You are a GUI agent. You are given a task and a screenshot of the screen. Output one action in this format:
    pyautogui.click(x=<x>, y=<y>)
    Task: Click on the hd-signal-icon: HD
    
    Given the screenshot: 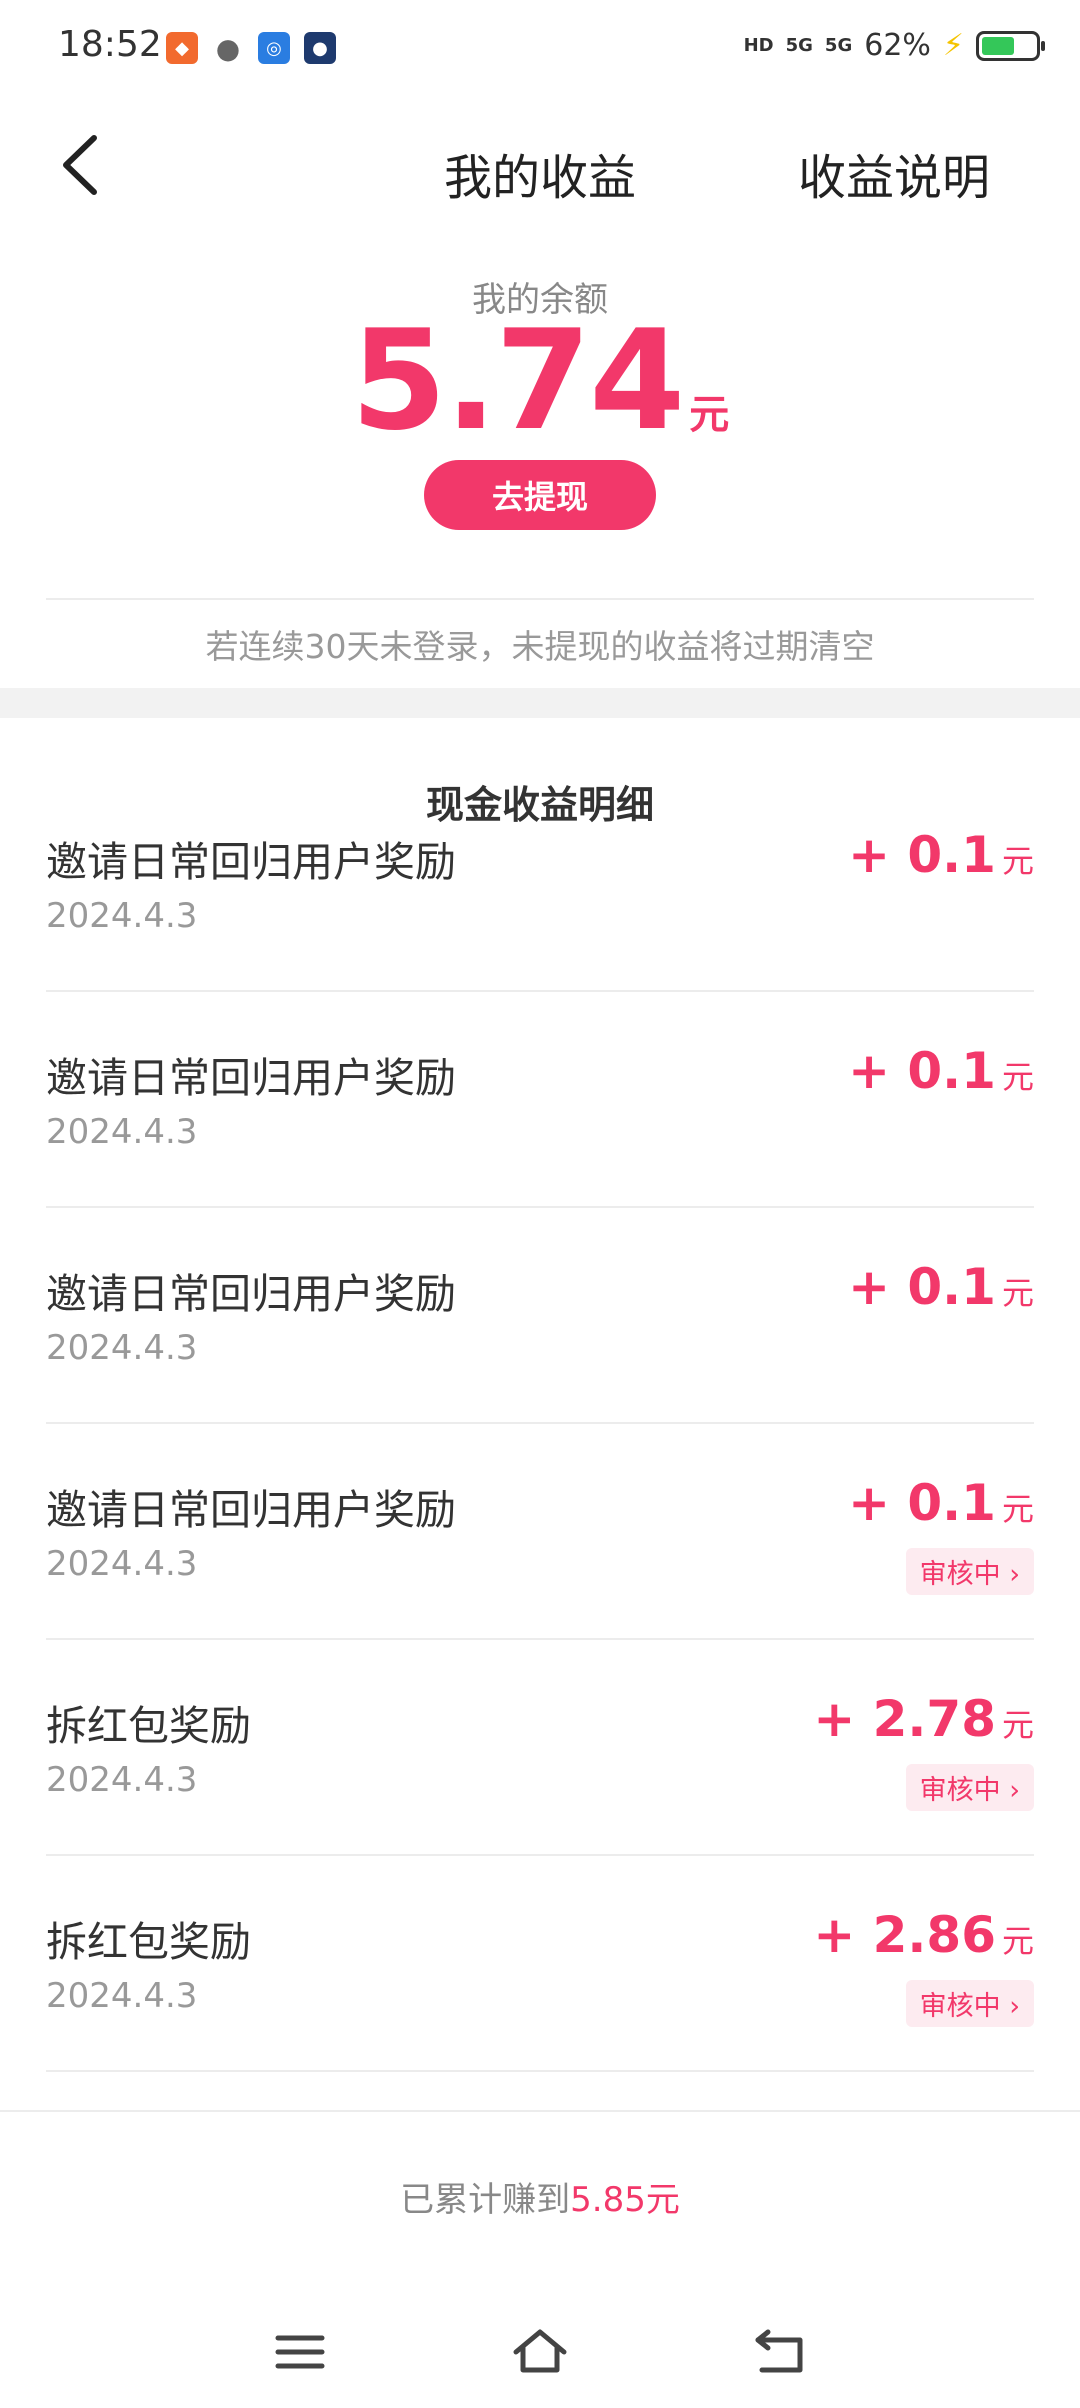 What is the action you would take?
    pyautogui.click(x=758, y=45)
    